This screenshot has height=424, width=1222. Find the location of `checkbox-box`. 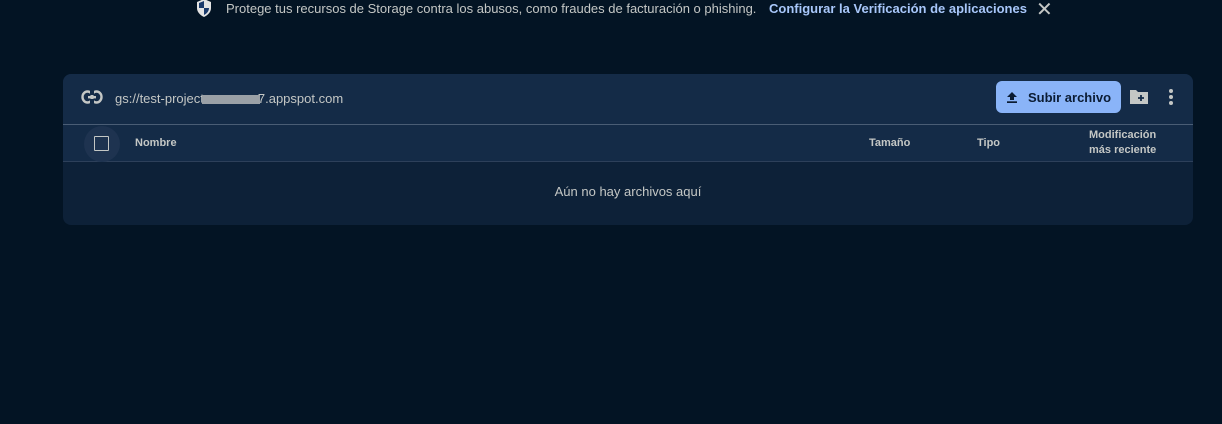

checkbox-box is located at coordinates (101, 143).